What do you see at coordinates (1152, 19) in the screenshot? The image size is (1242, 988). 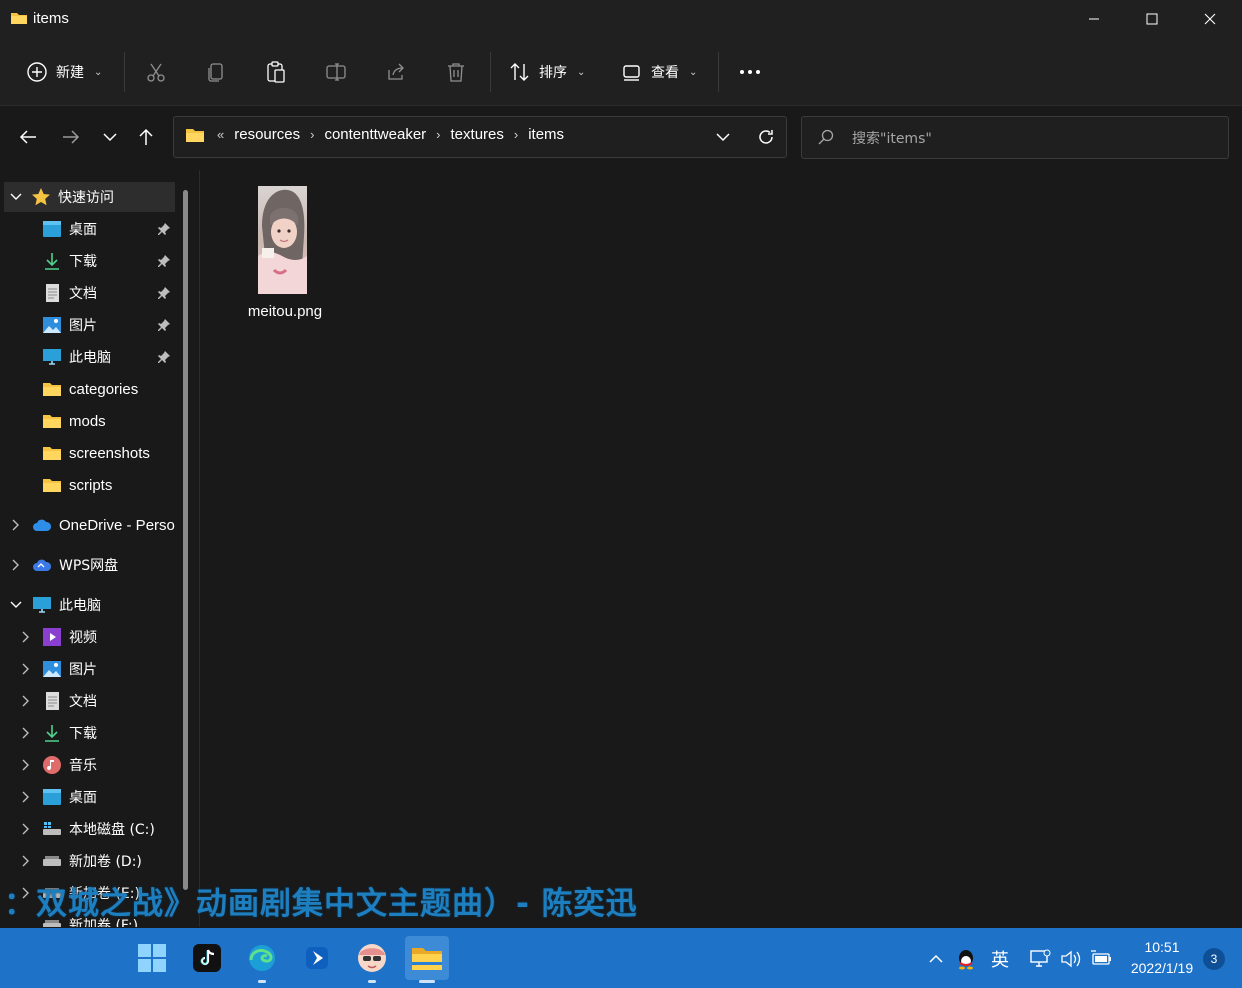 I see `maximize-button` at bounding box center [1152, 19].